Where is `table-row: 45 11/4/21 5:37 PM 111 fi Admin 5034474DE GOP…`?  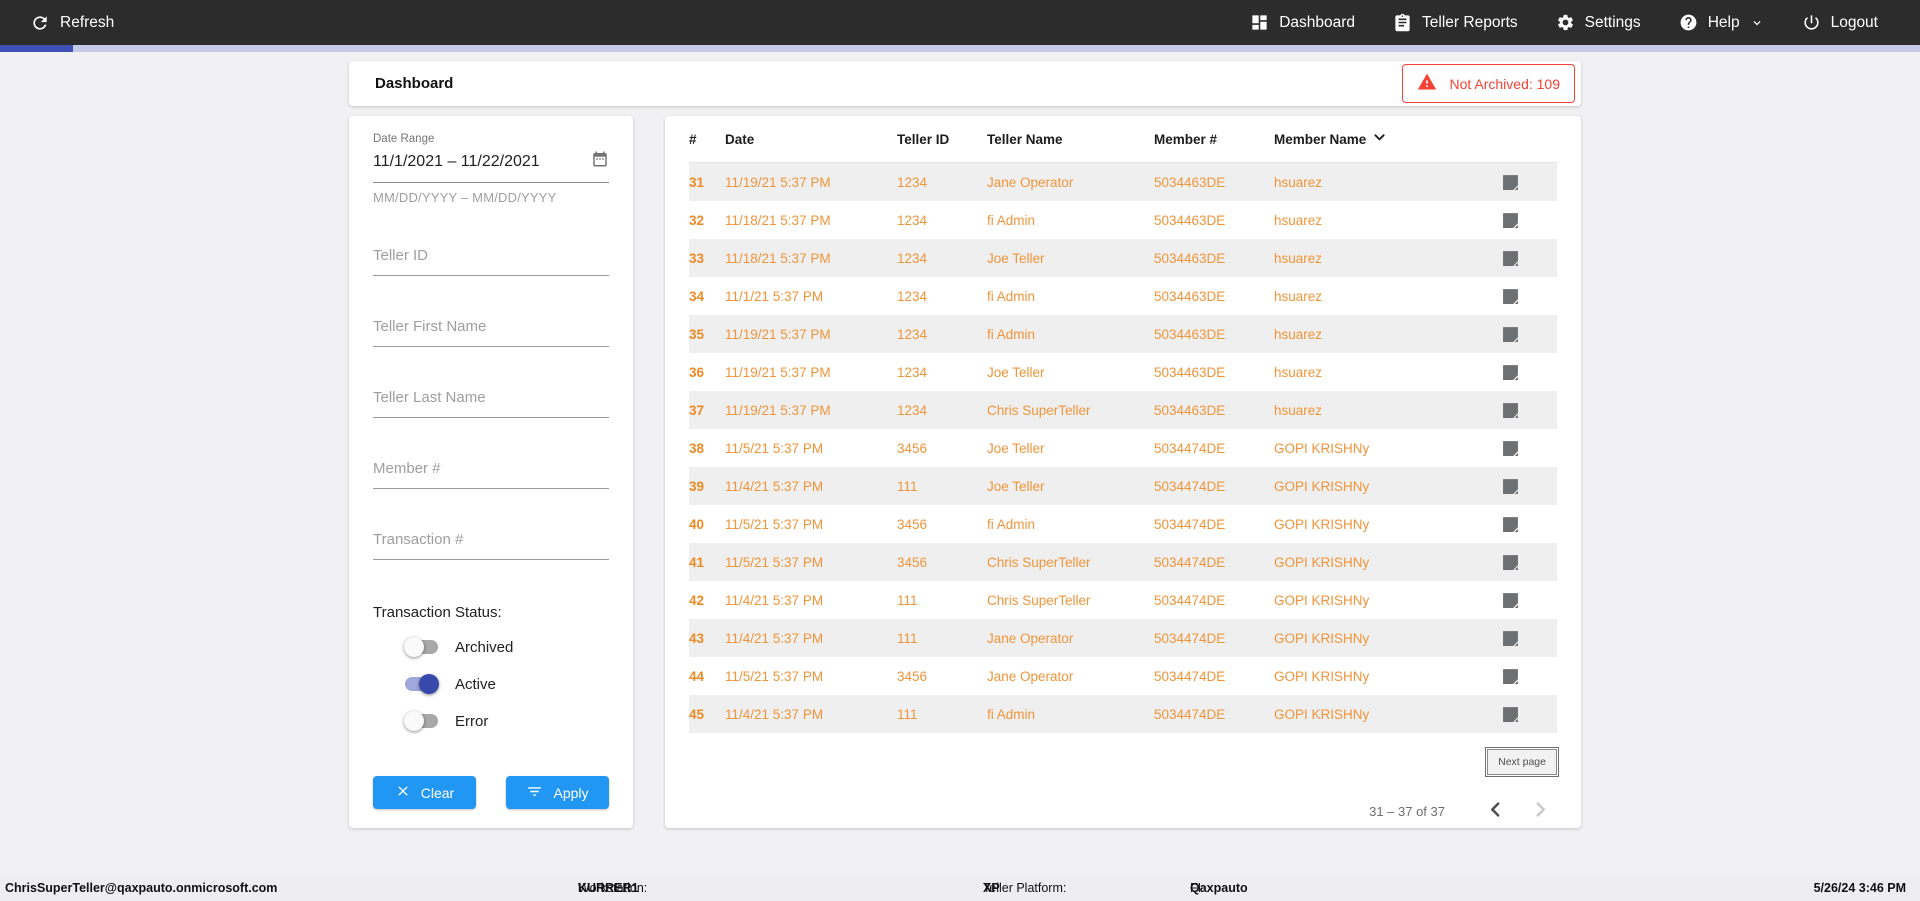 table-row: 45 11/4/21 5:37 PM 111 fi Admin 5034474DE GOP… is located at coordinates (1123, 714).